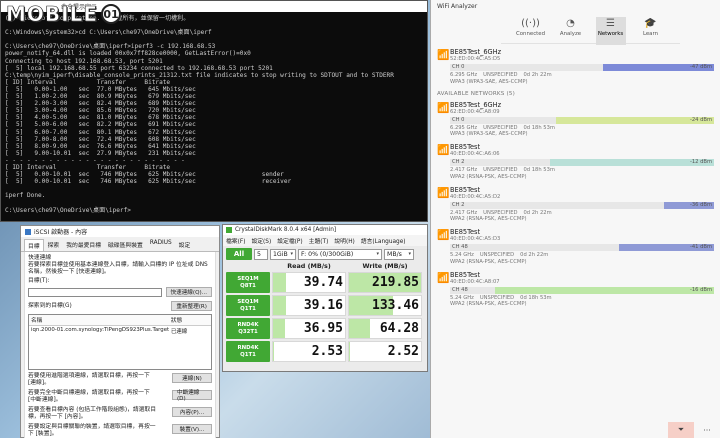 The height and width of the screenshot is (438, 720). What do you see at coordinates (283, 254) in the screenshot?
I see `test-size-select: 1GiB ▾` at bounding box center [283, 254].